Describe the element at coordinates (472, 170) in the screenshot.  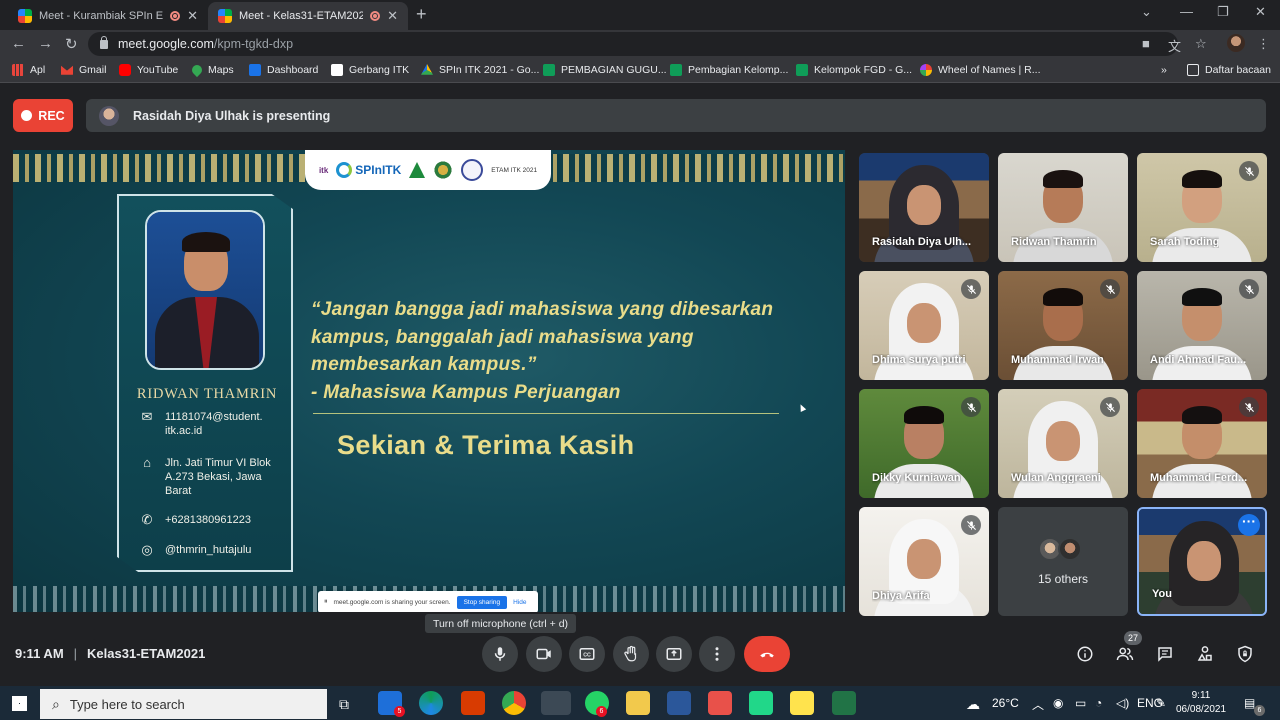
I see `etam-seal-logo` at that location.